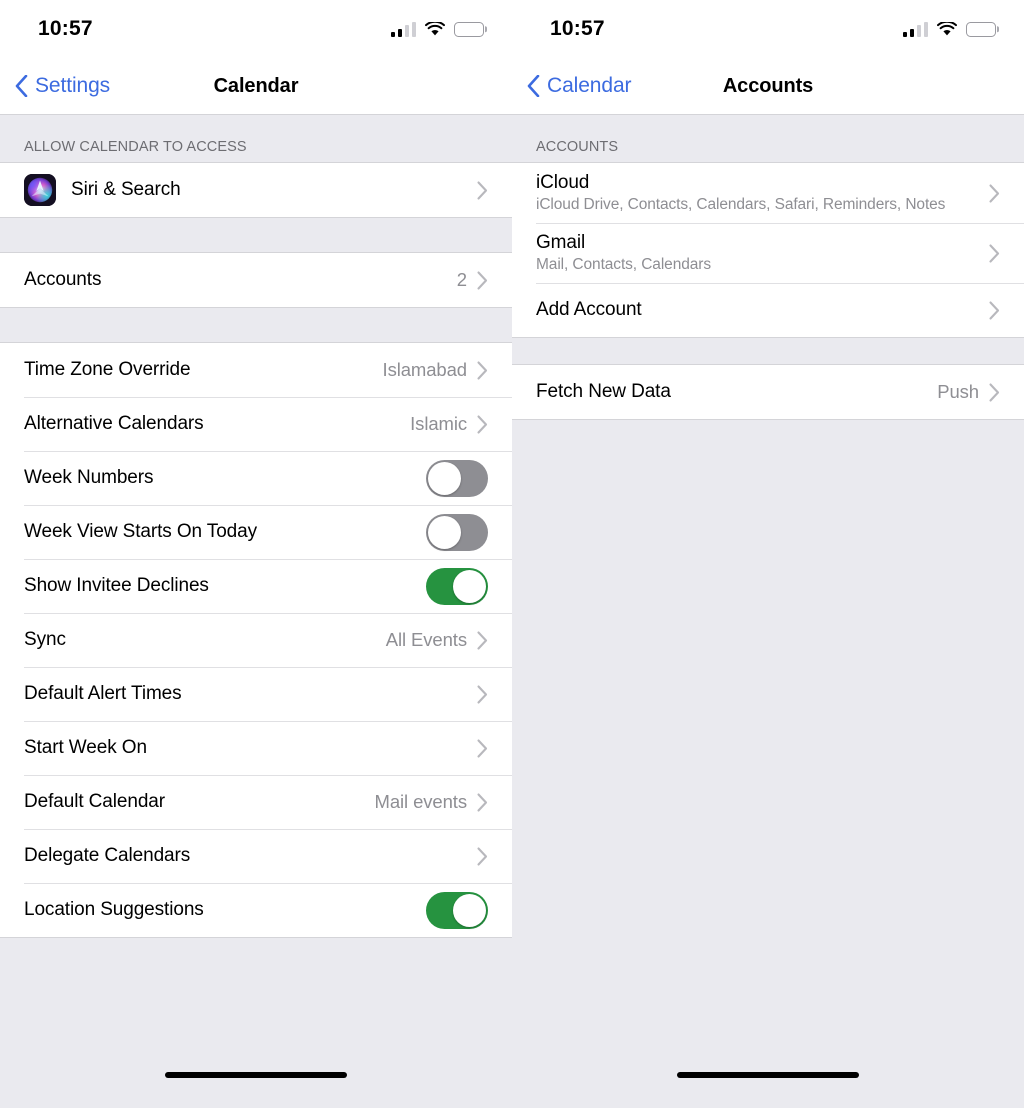  What do you see at coordinates (114, 909) in the screenshot?
I see `row-label: Location Suggestions` at bounding box center [114, 909].